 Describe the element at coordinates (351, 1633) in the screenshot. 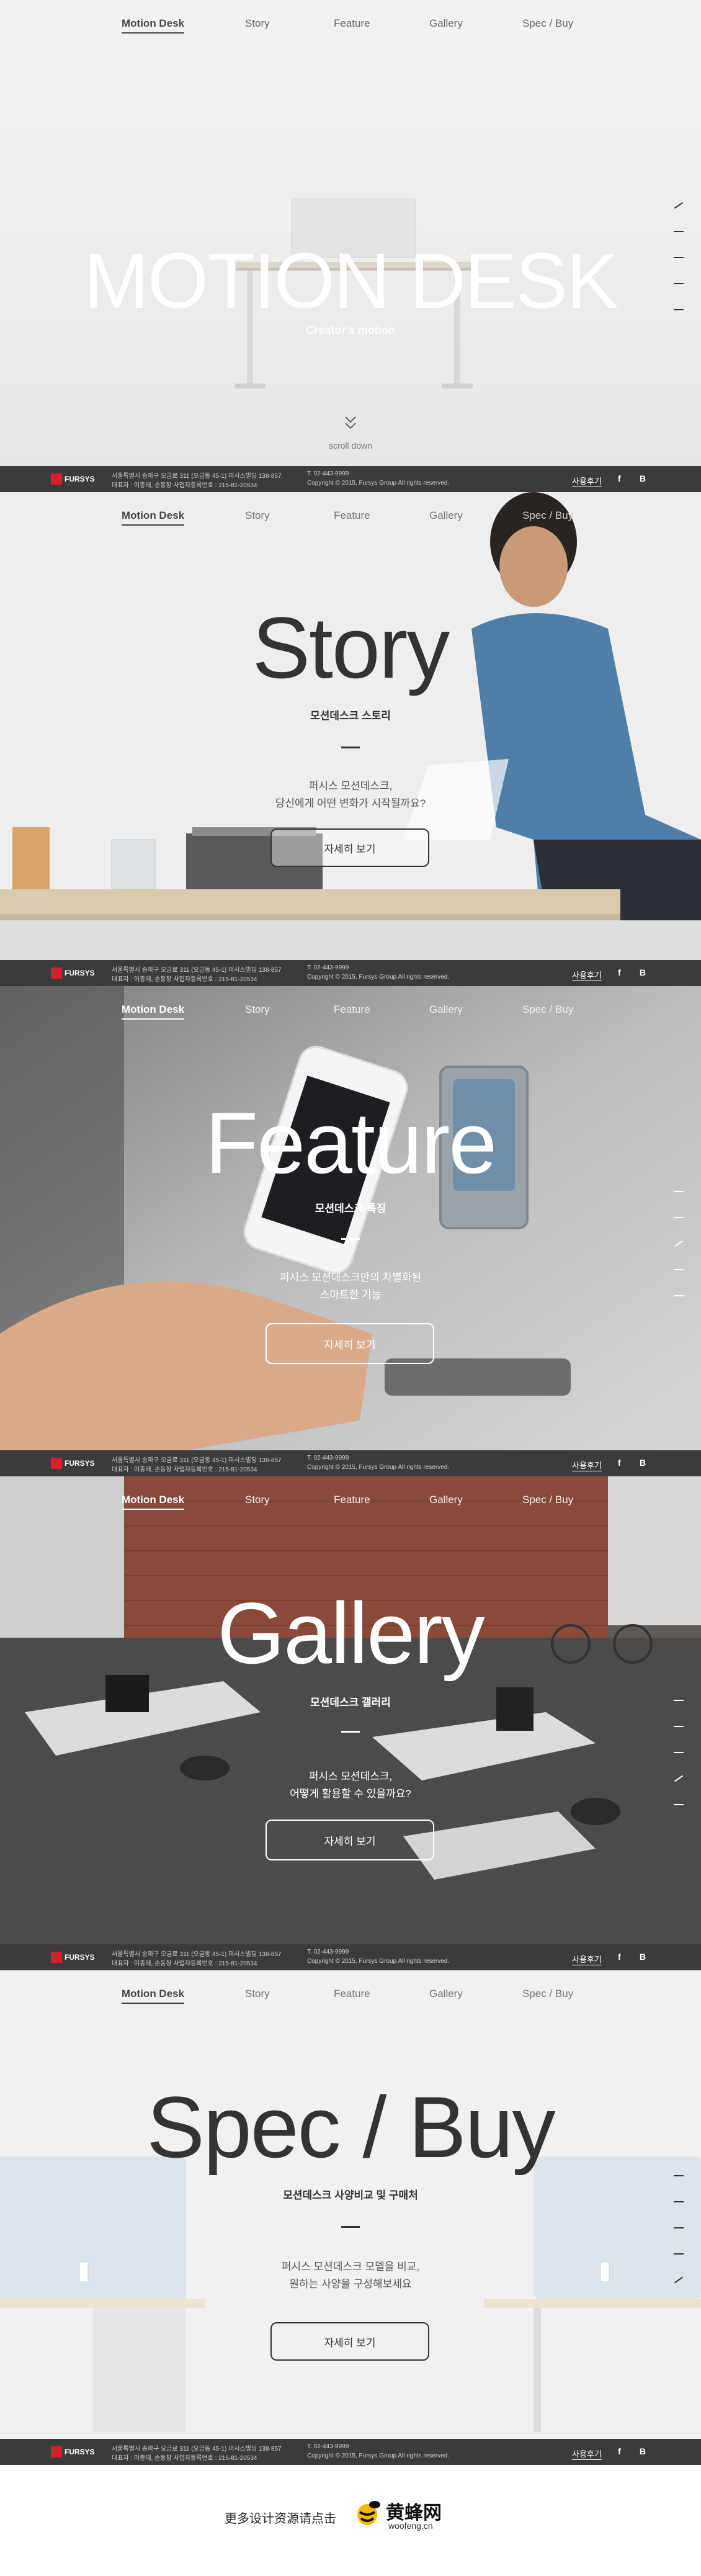

I see `gallery-title: Gallery` at that location.